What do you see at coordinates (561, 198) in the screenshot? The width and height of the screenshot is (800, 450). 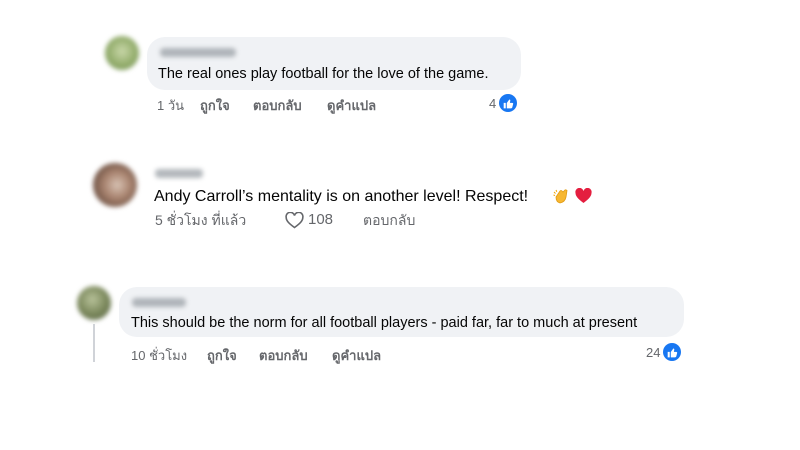 I see `clapping-hands-icon` at bounding box center [561, 198].